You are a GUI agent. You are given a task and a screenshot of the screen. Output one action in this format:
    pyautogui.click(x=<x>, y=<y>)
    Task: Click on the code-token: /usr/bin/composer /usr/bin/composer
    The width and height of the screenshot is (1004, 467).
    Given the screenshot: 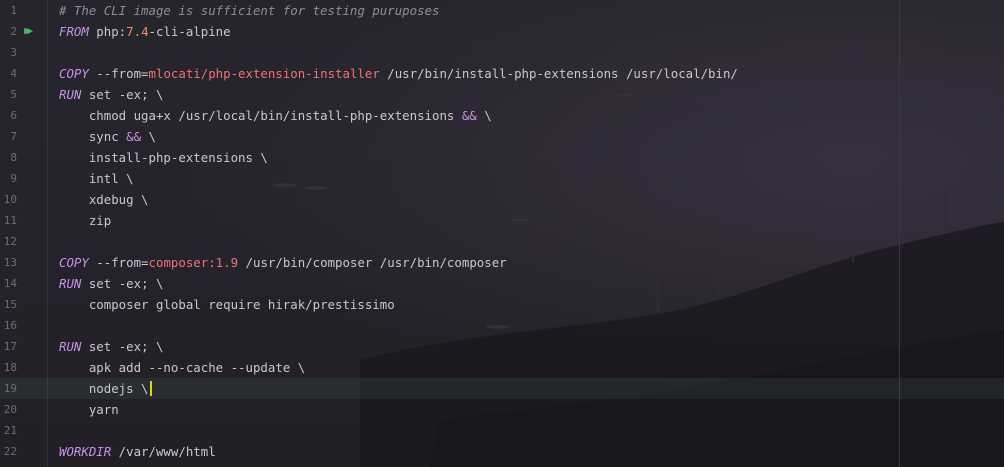 What is the action you would take?
    pyautogui.click(x=372, y=262)
    